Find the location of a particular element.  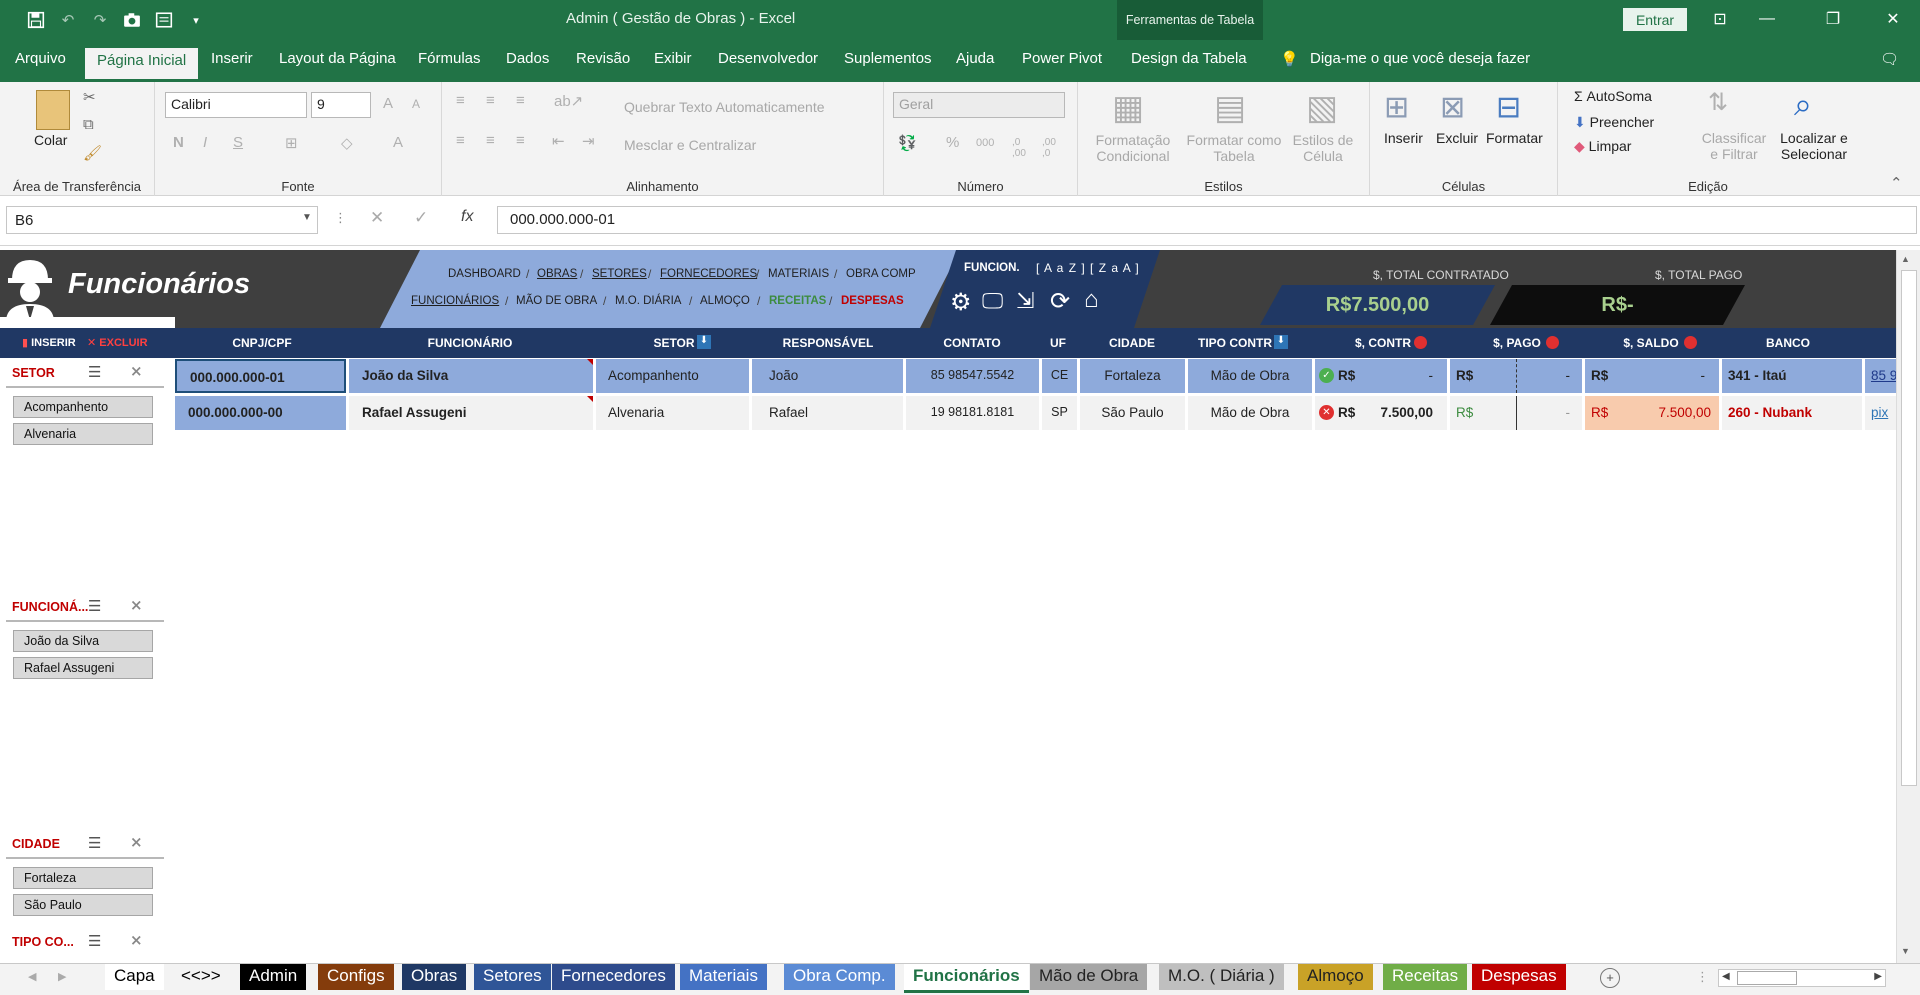

tab-design-tabela: Design da Tabela is located at coordinates (1189, 58).